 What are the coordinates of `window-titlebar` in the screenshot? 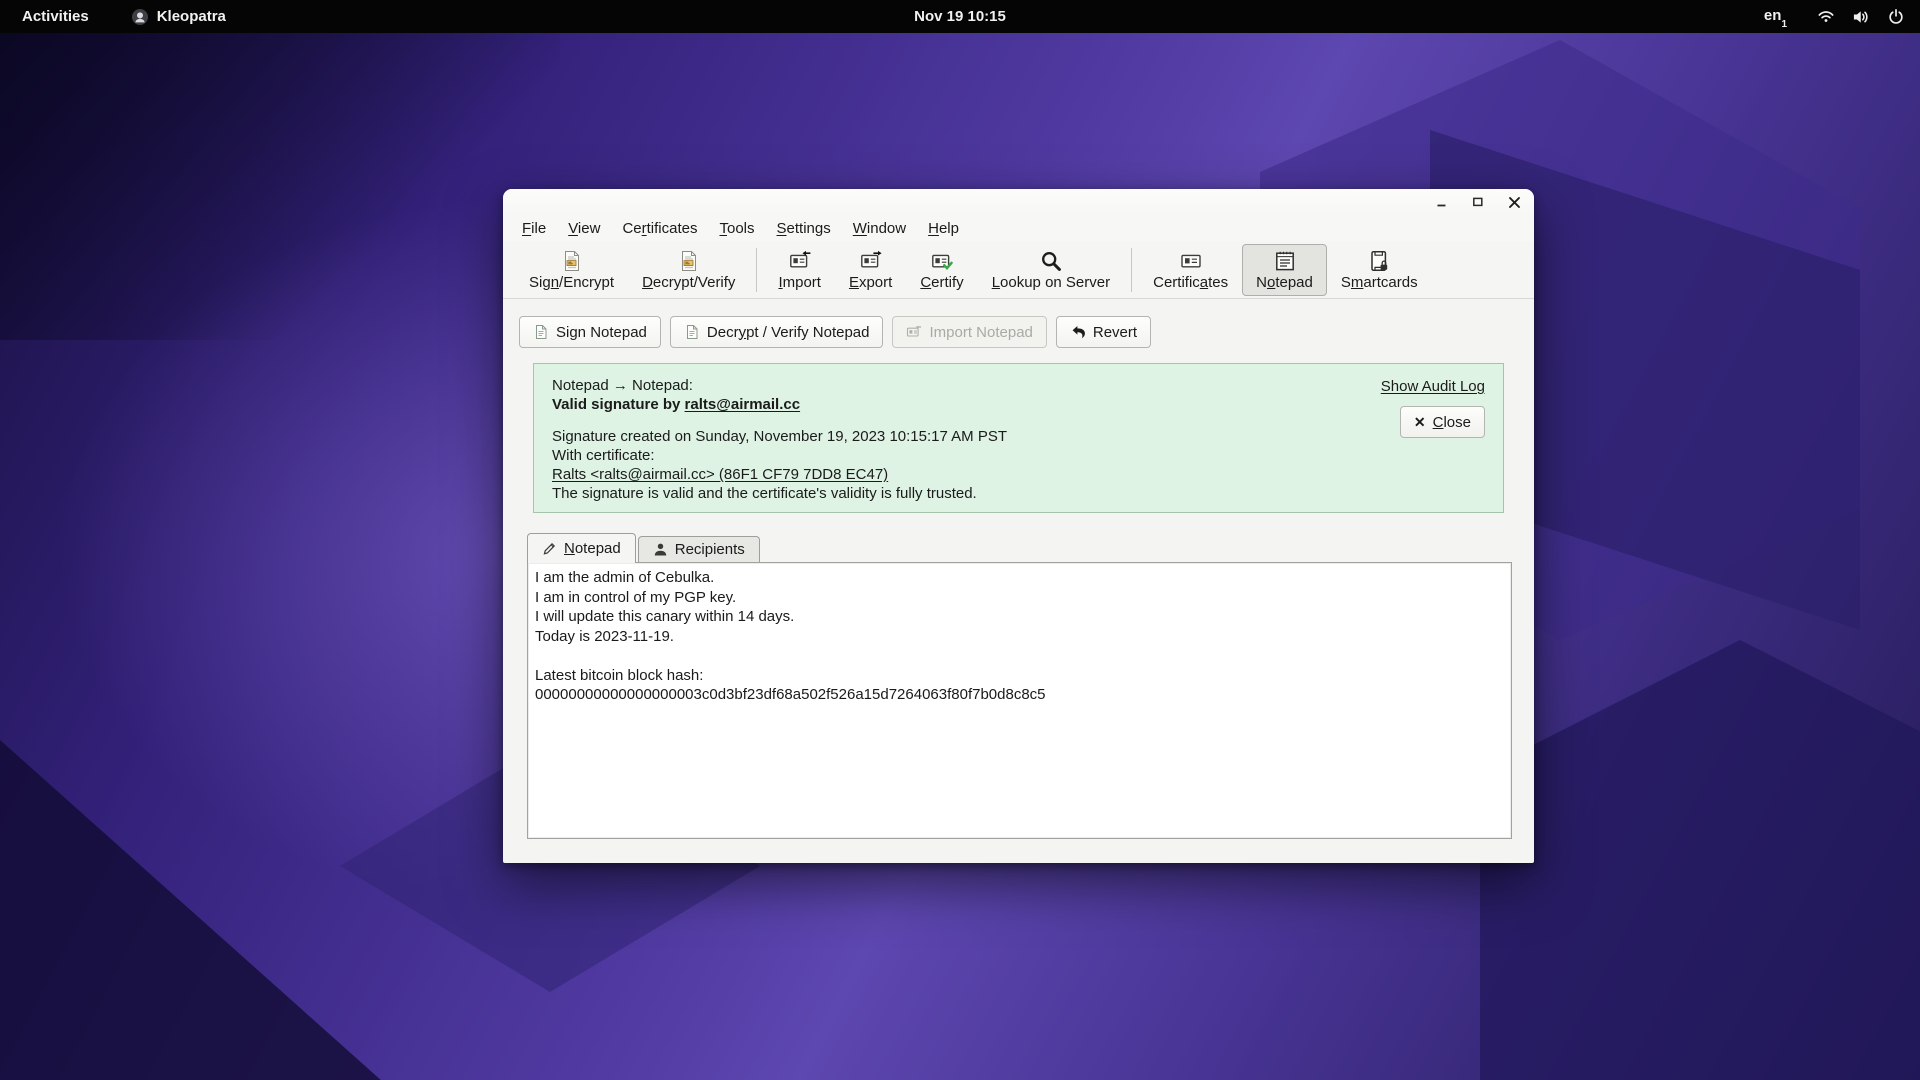 It's located at (1018, 202).